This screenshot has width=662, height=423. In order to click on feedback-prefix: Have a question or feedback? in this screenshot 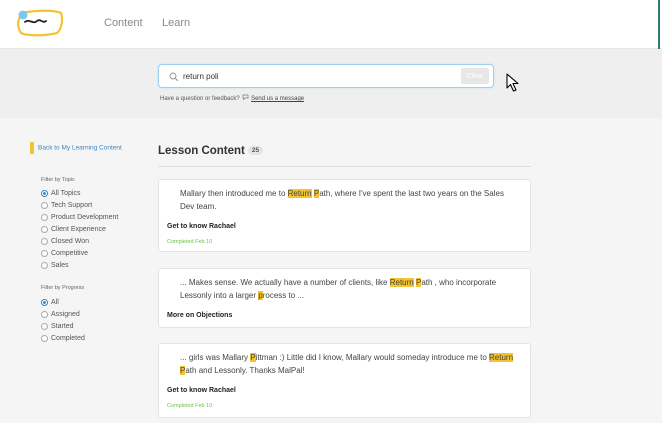, I will do `click(200, 99)`.